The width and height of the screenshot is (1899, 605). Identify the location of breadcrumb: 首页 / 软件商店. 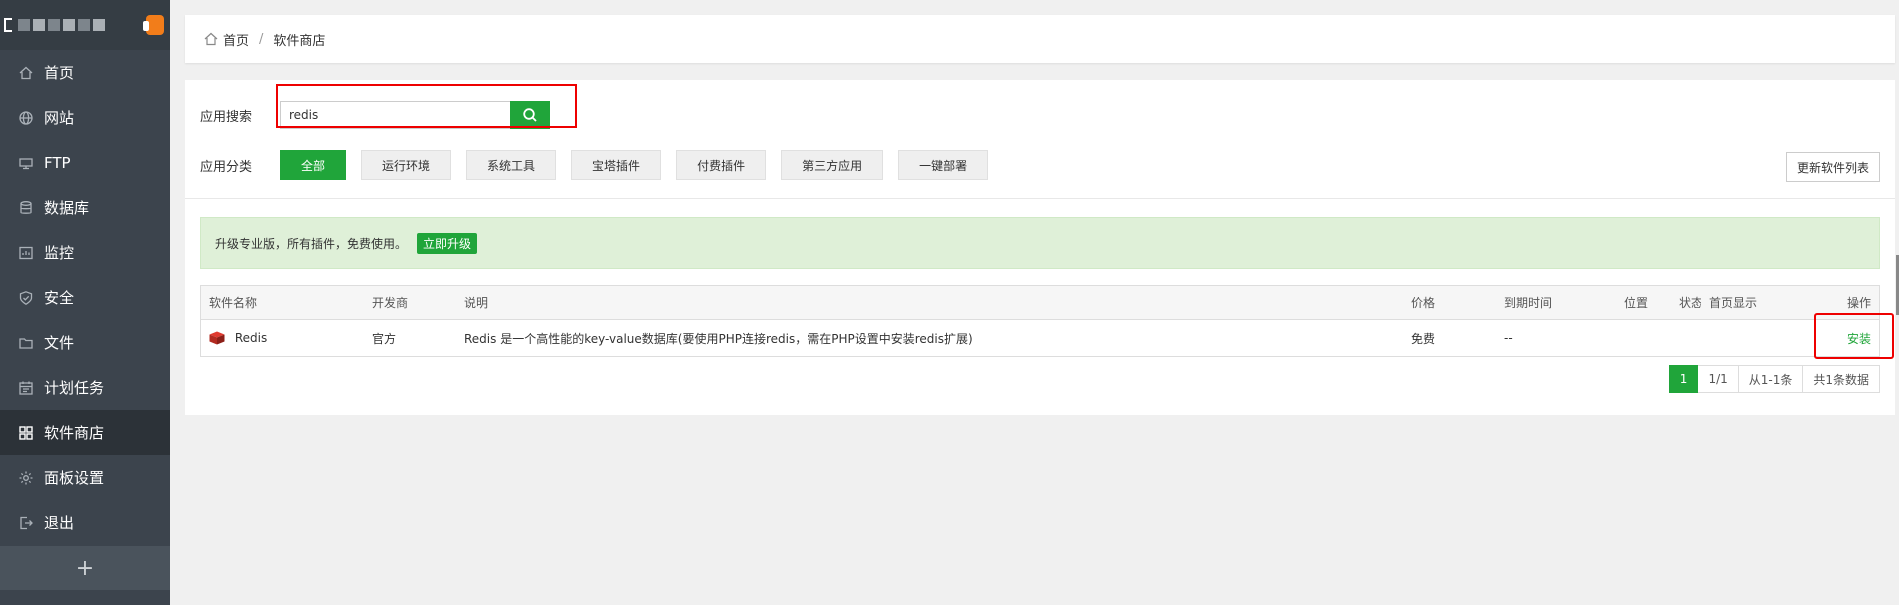
(1040, 39).